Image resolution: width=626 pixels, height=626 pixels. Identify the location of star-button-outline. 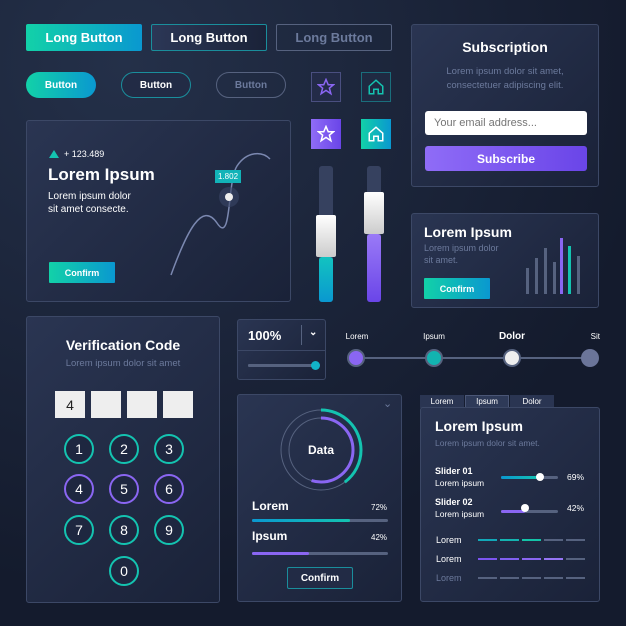
(326, 87).